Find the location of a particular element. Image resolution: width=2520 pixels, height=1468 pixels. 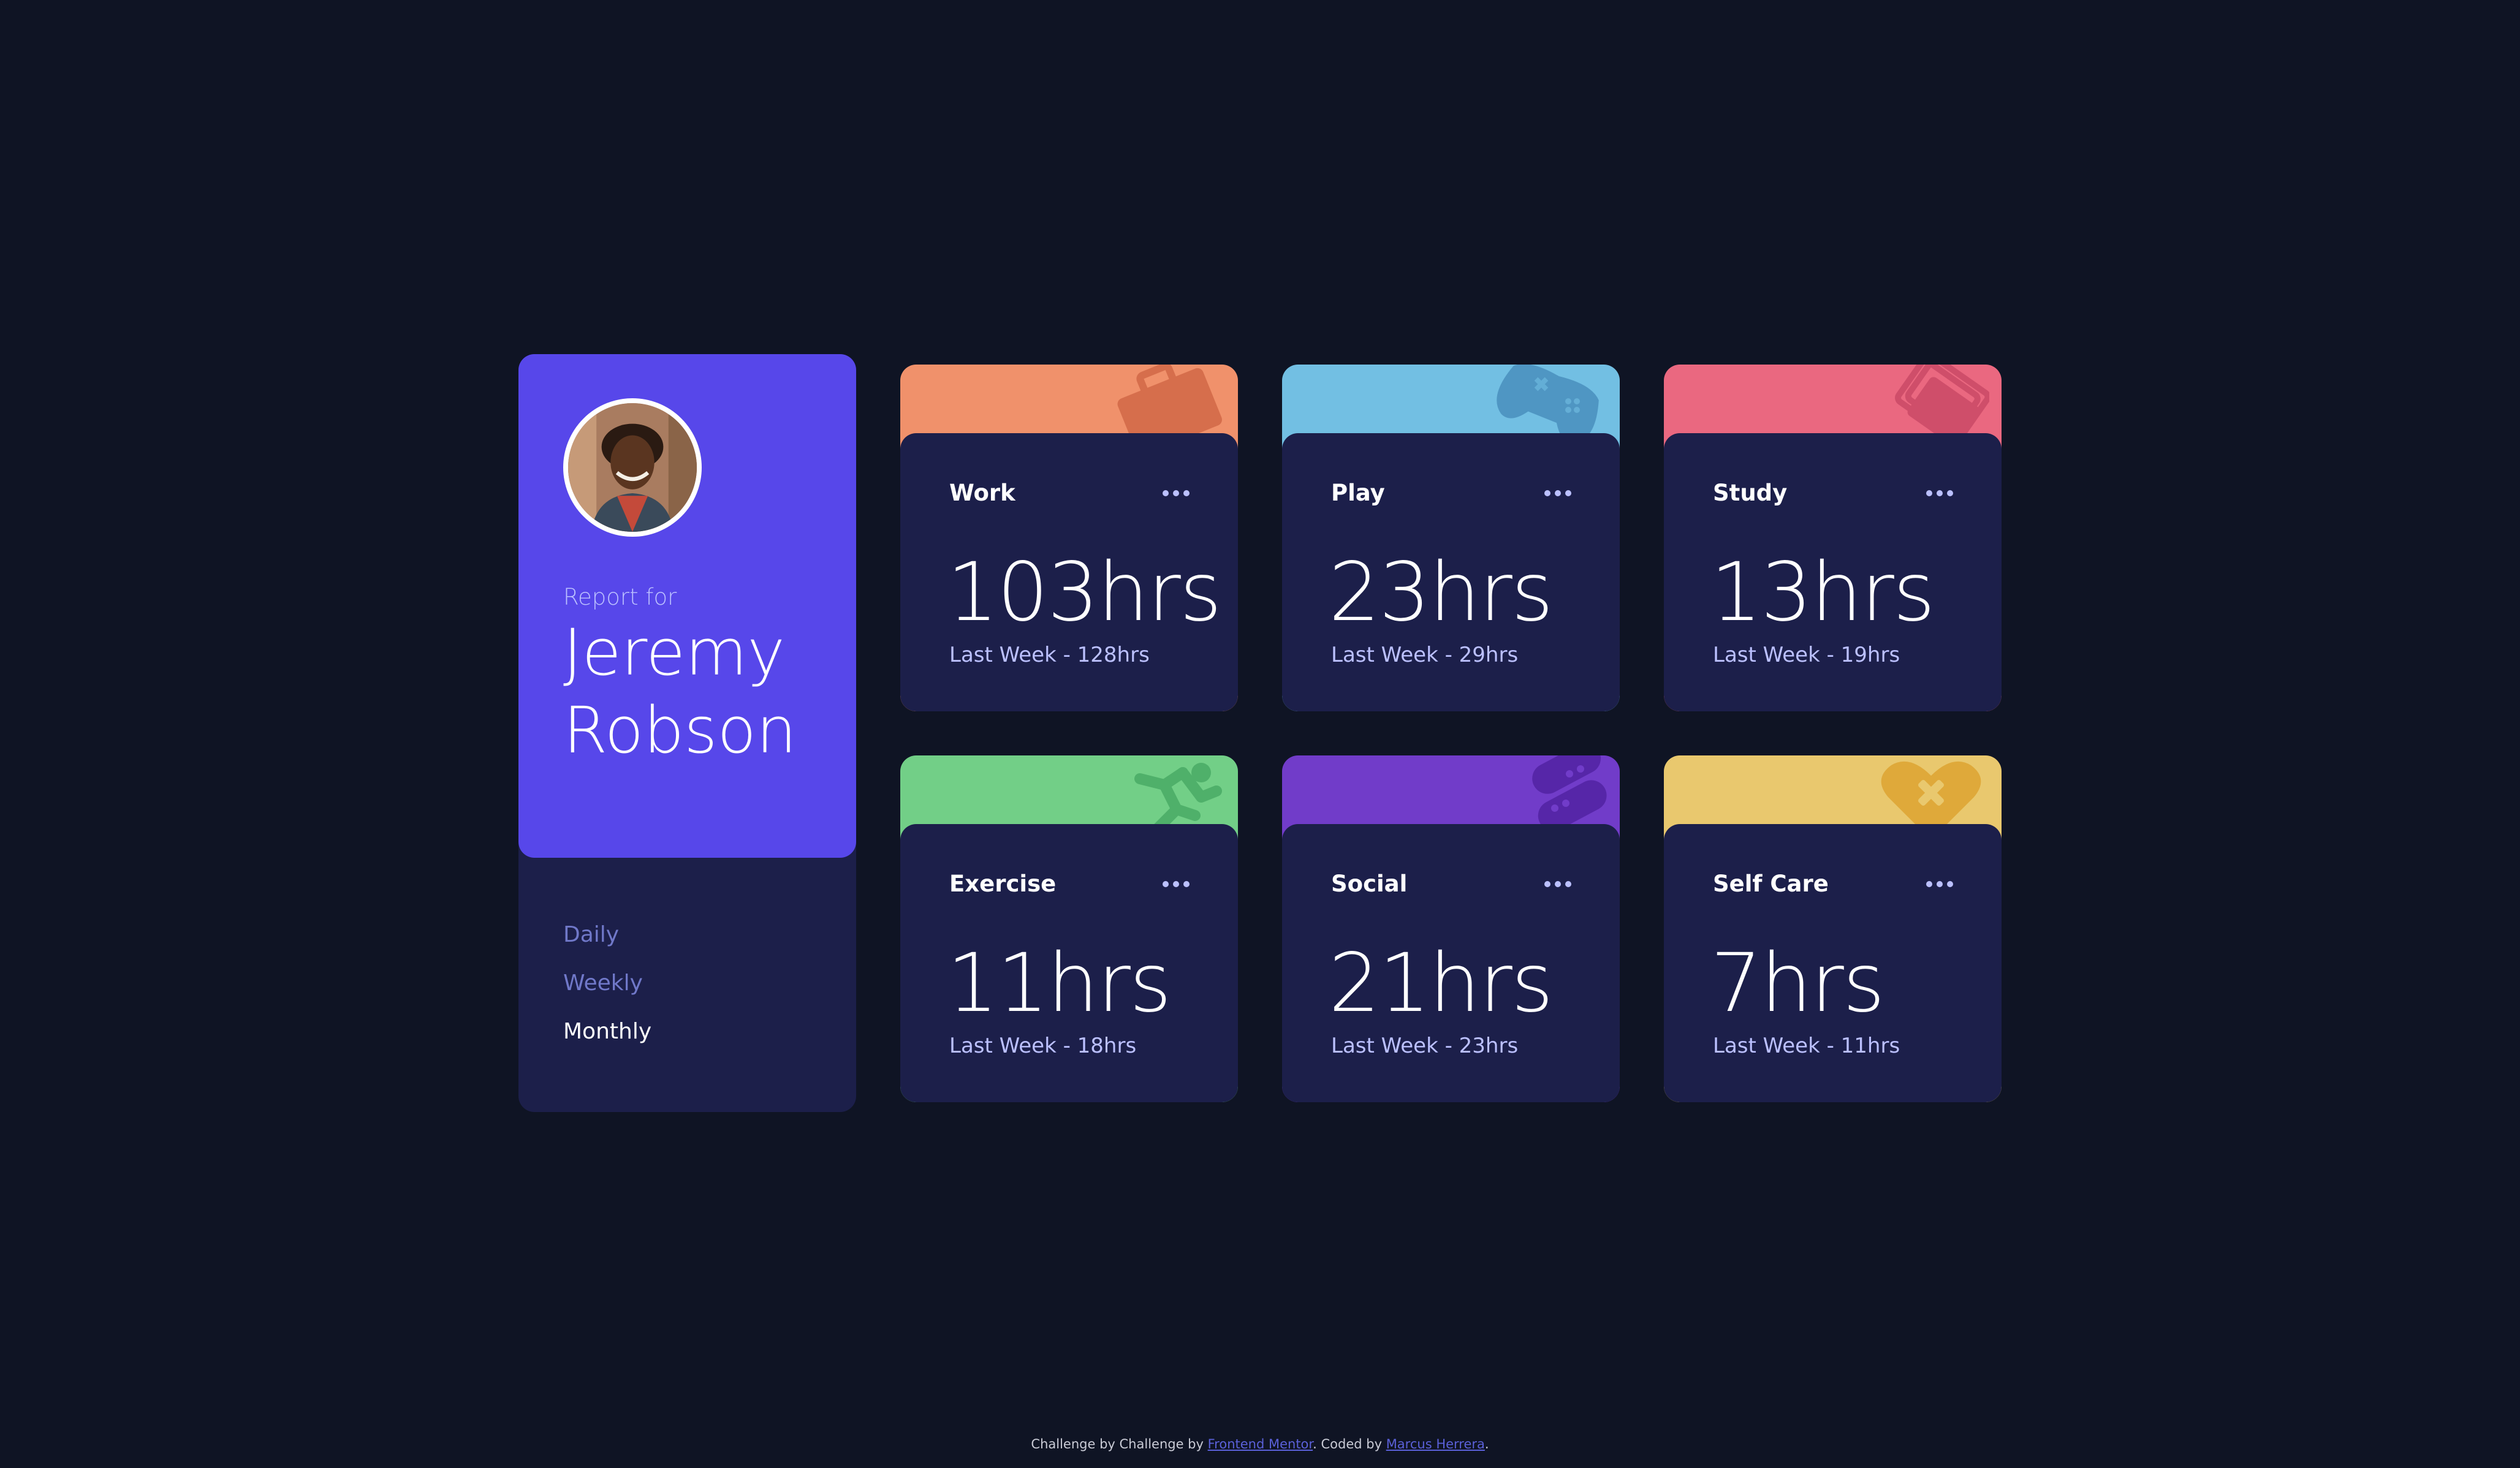

previous-hours: Last Week - 23hrs is located at coordinates (1425, 1046).